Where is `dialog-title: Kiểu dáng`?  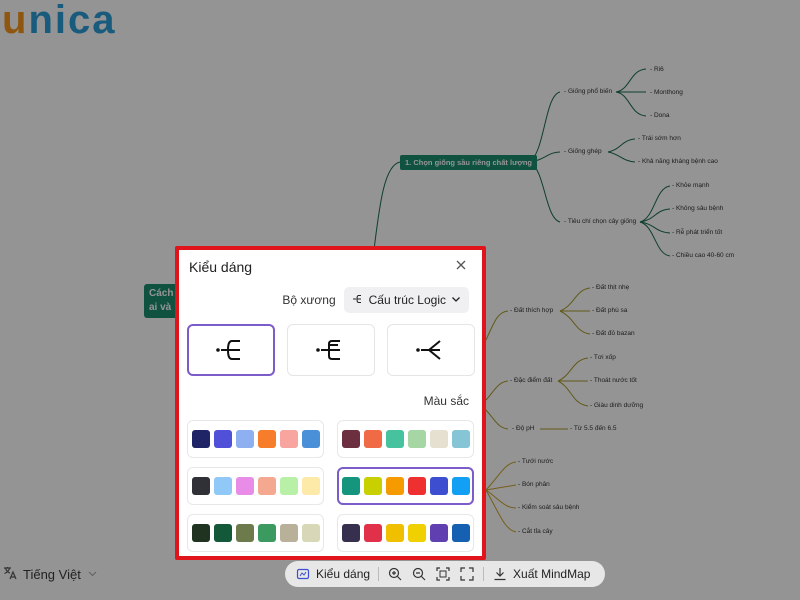 dialog-title: Kiểu dáng is located at coordinates (221, 267).